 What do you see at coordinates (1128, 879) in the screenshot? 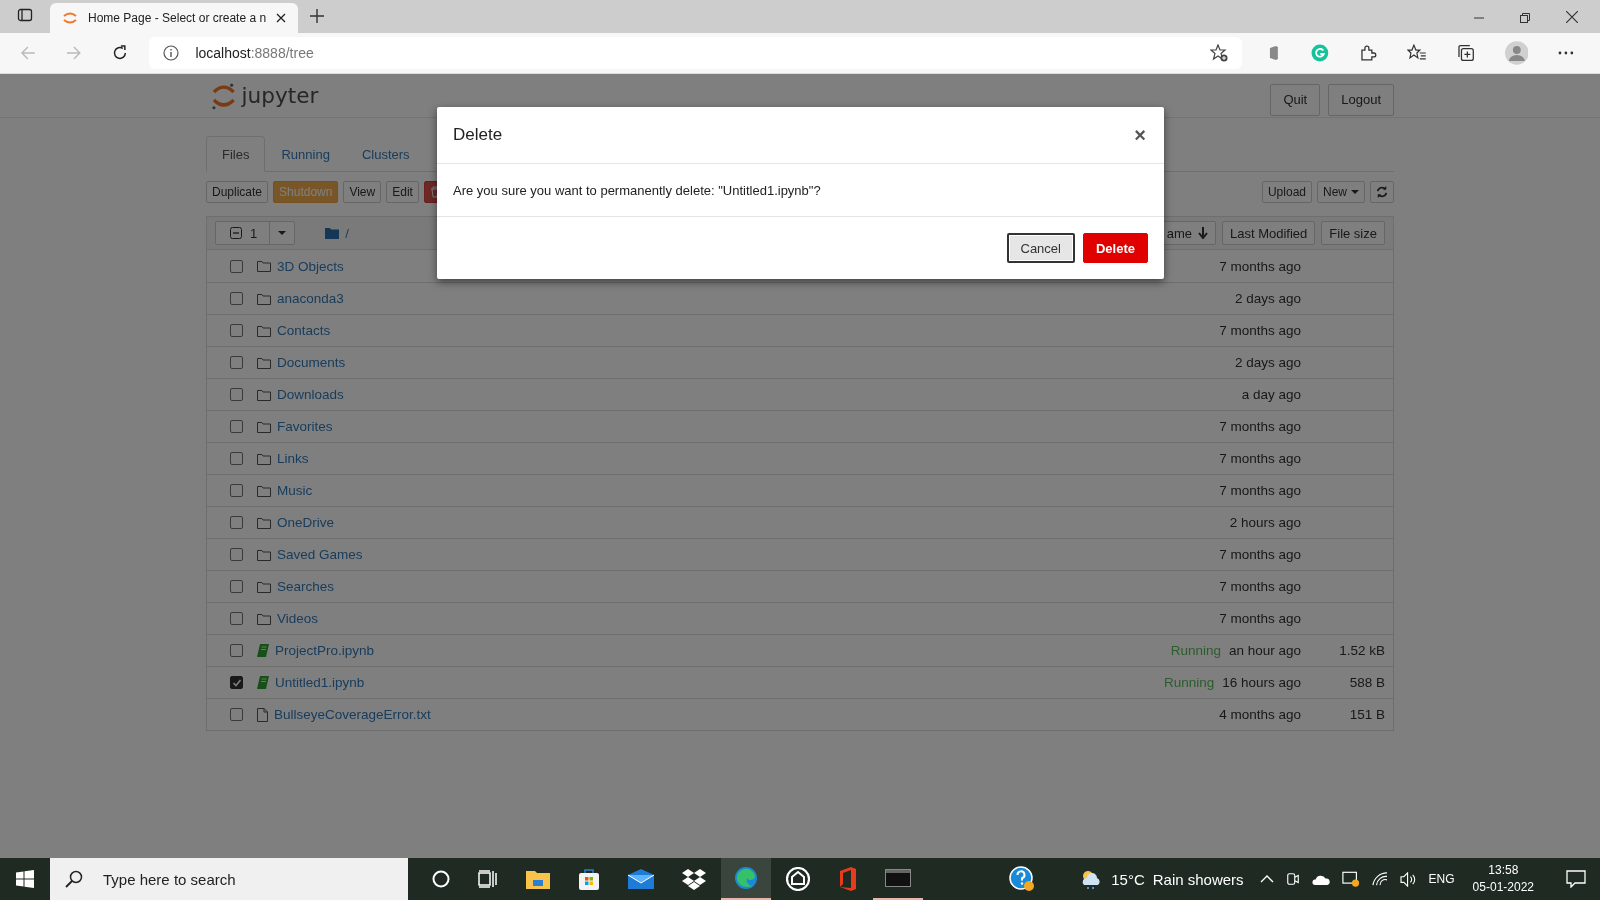
I see `weather-temperature: 15°C` at bounding box center [1128, 879].